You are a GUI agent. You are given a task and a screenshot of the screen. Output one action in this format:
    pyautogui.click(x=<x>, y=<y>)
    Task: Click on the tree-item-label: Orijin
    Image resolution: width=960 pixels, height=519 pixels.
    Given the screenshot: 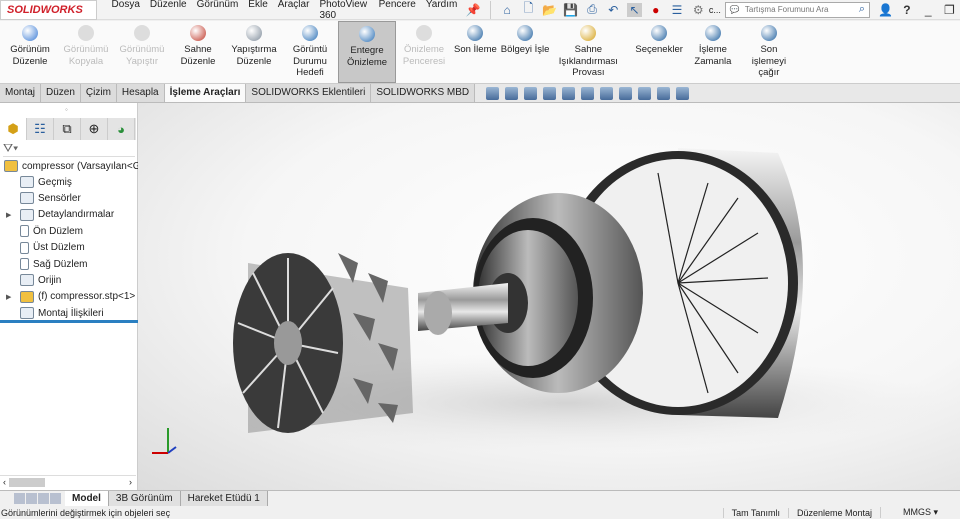 What is the action you would take?
    pyautogui.click(x=50, y=280)
    